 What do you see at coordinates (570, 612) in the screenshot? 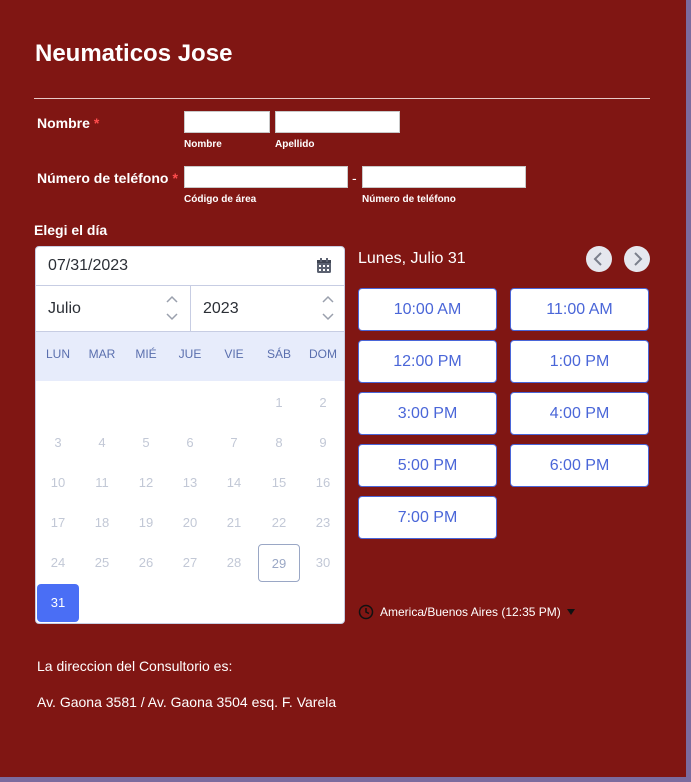
I see `caret-down-icon` at bounding box center [570, 612].